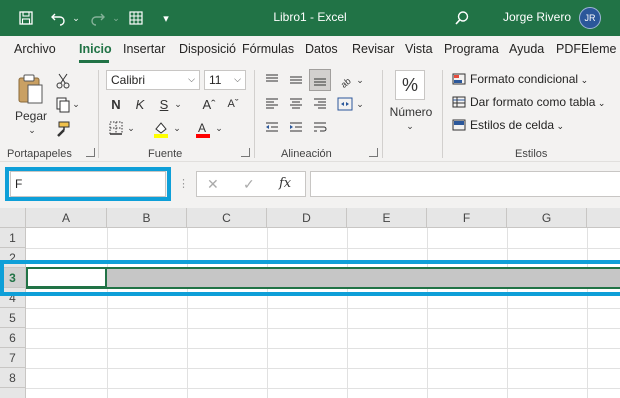  Describe the element at coordinates (31, 116) in the screenshot. I see `paste-button: Pegar` at that location.